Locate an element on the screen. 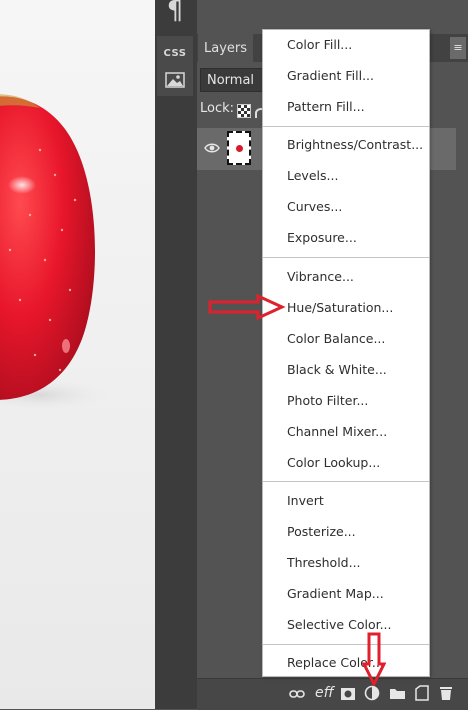 The width and height of the screenshot is (468, 710). folder-icon is located at coordinates (397, 693).